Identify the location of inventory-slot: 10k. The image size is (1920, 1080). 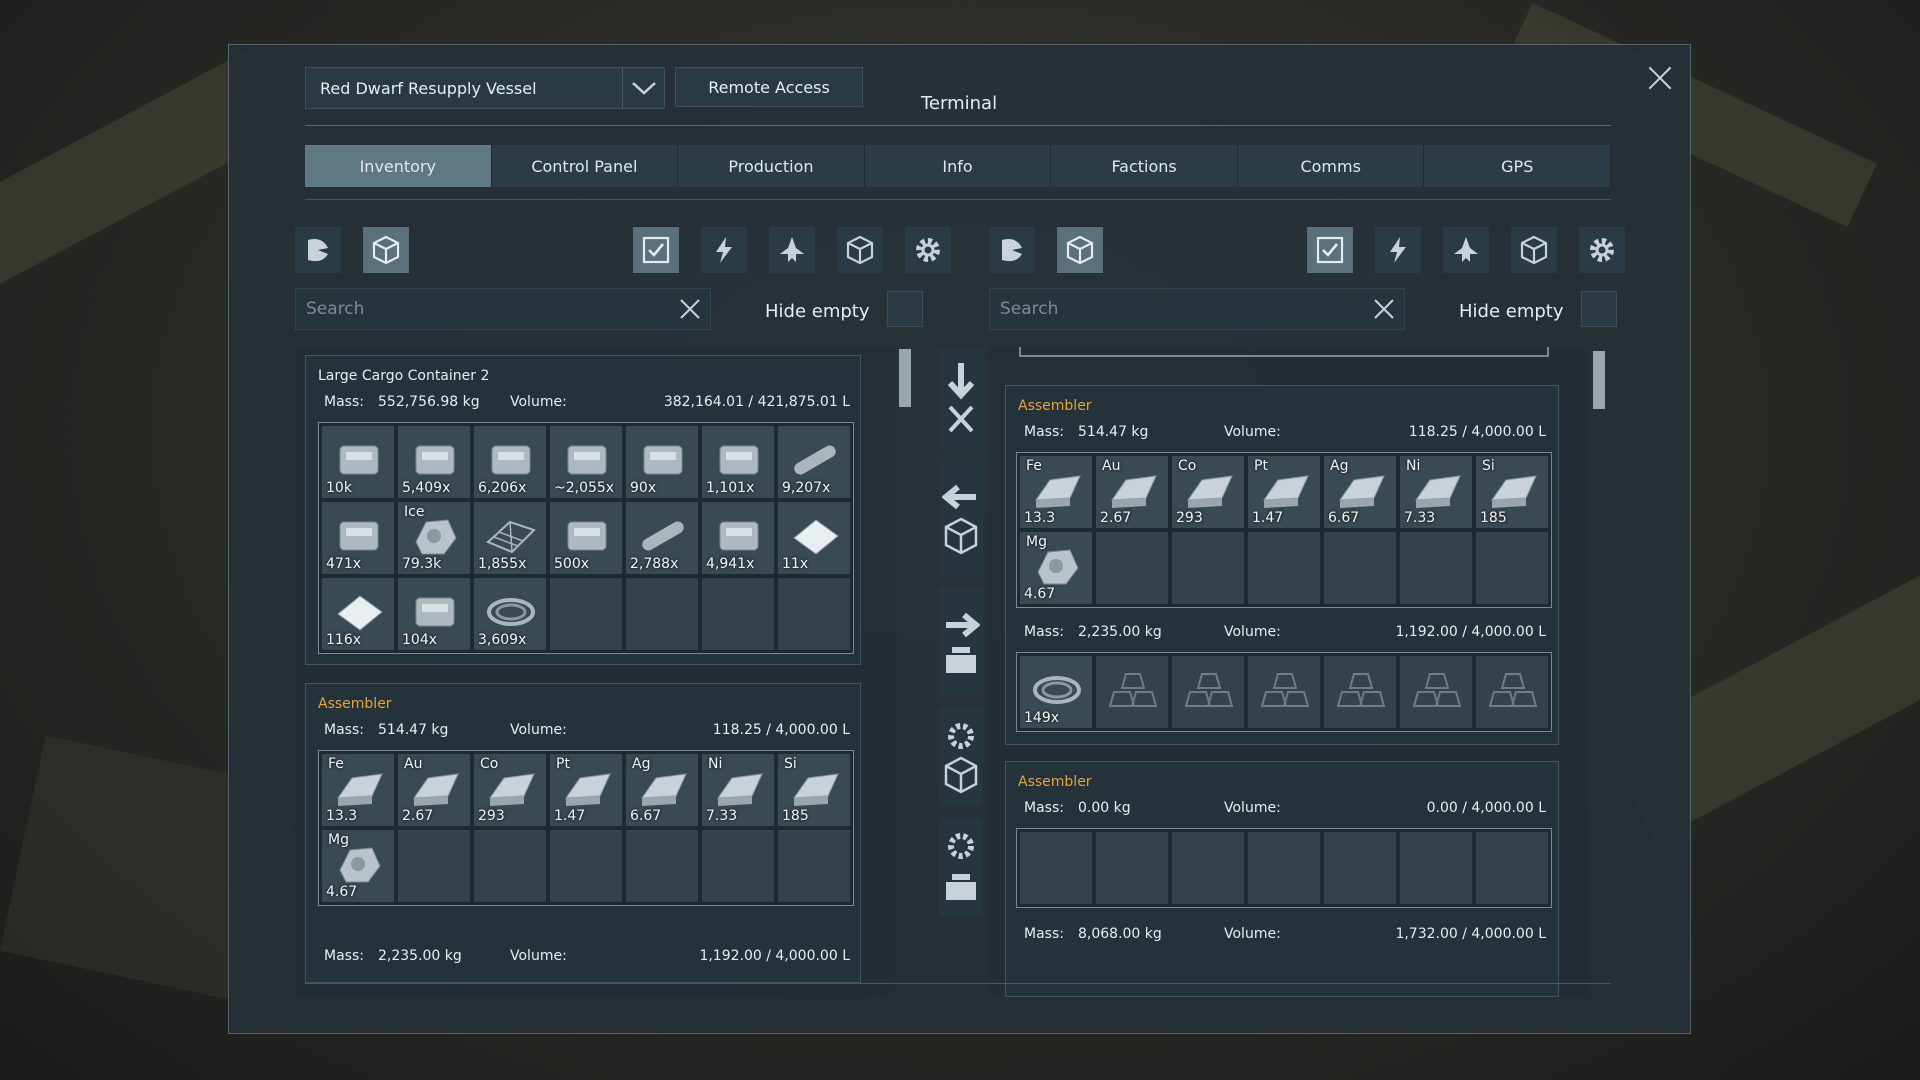
(358, 462).